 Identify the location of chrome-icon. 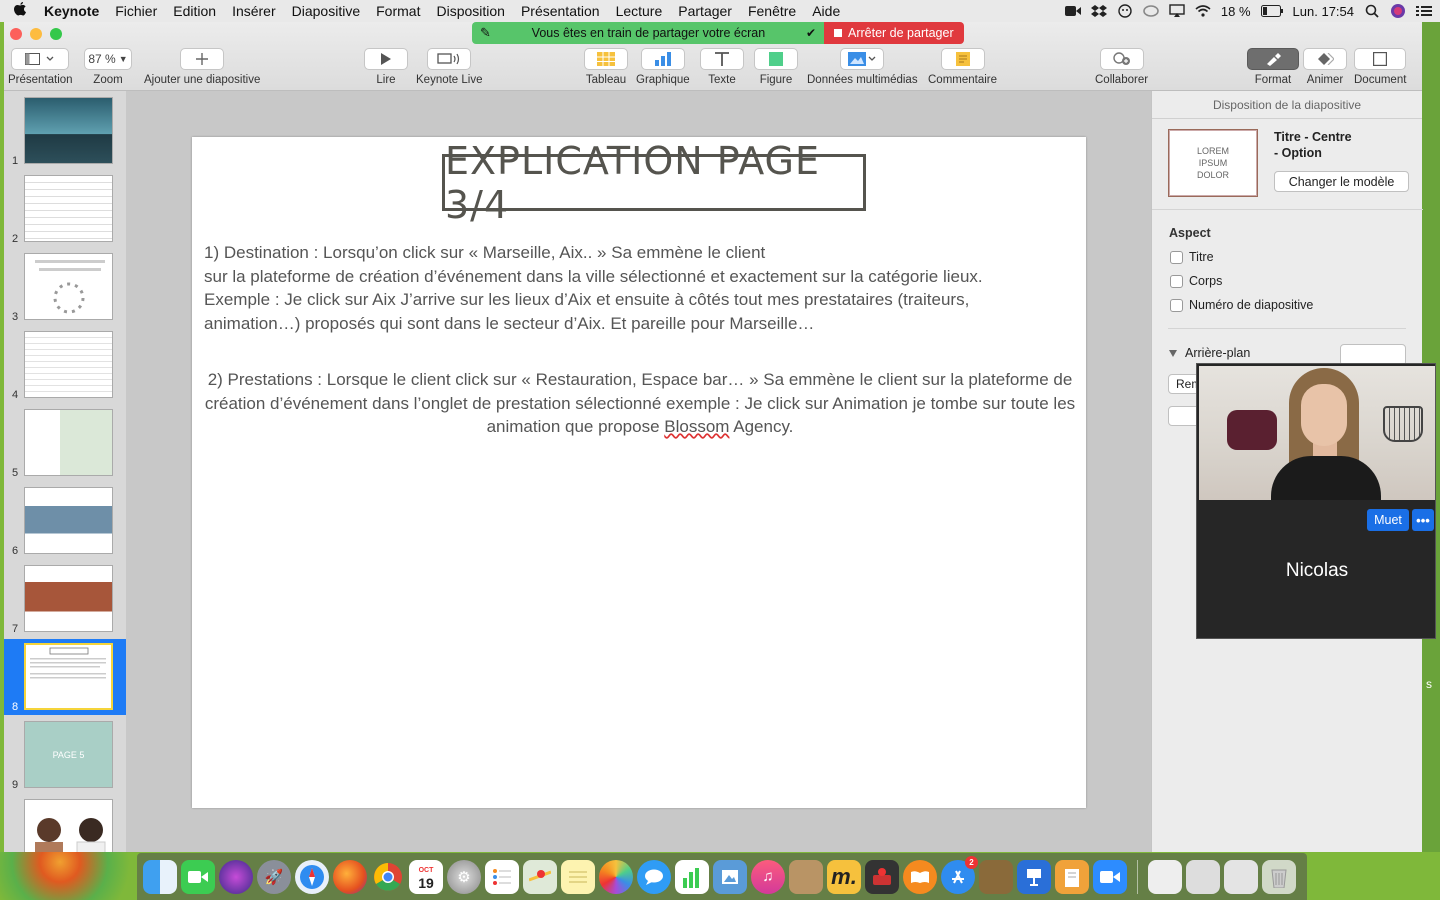
(388, 877).